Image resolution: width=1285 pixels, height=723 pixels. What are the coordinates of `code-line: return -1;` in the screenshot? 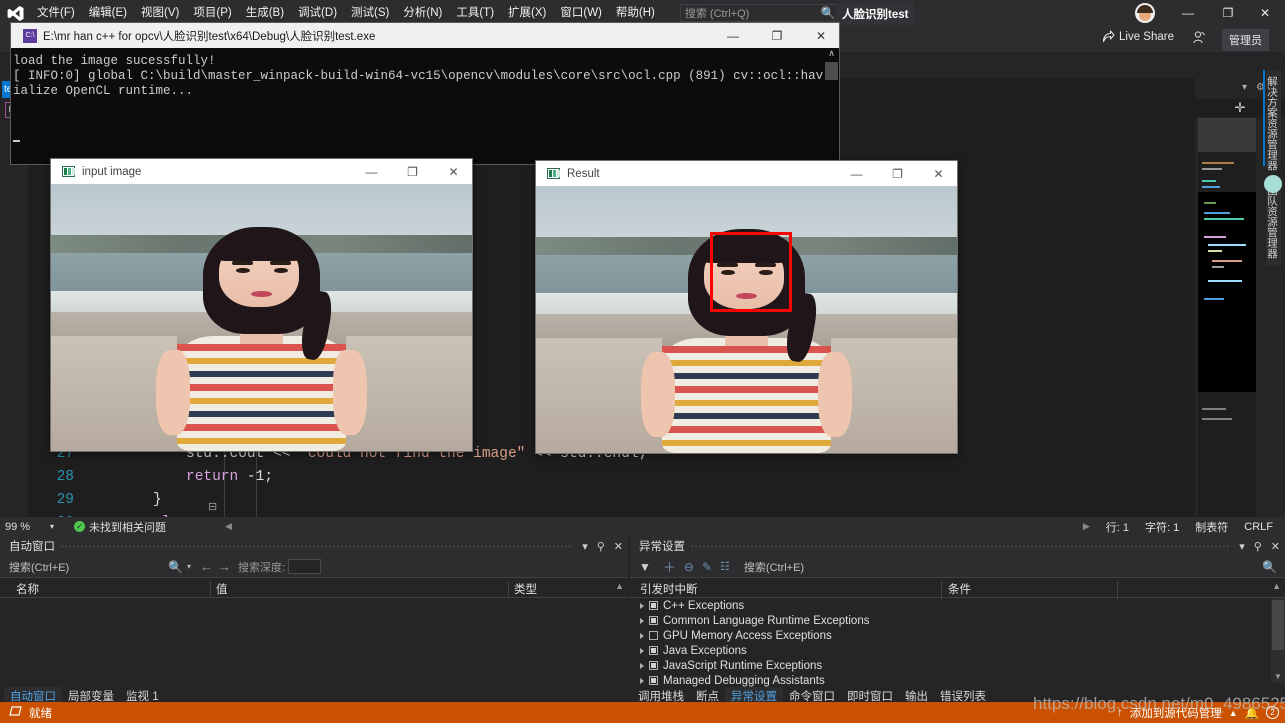 It's located at (229, 477).